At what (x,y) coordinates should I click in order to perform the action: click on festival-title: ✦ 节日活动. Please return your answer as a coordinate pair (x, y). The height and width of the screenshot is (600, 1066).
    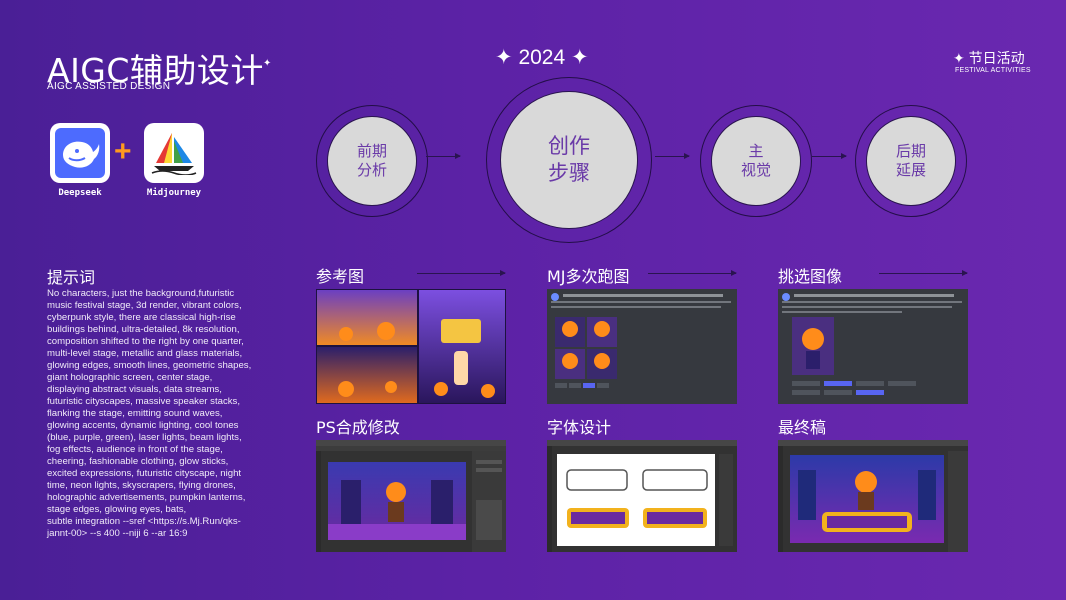
    Looking at the image, I should click on (989, 58).